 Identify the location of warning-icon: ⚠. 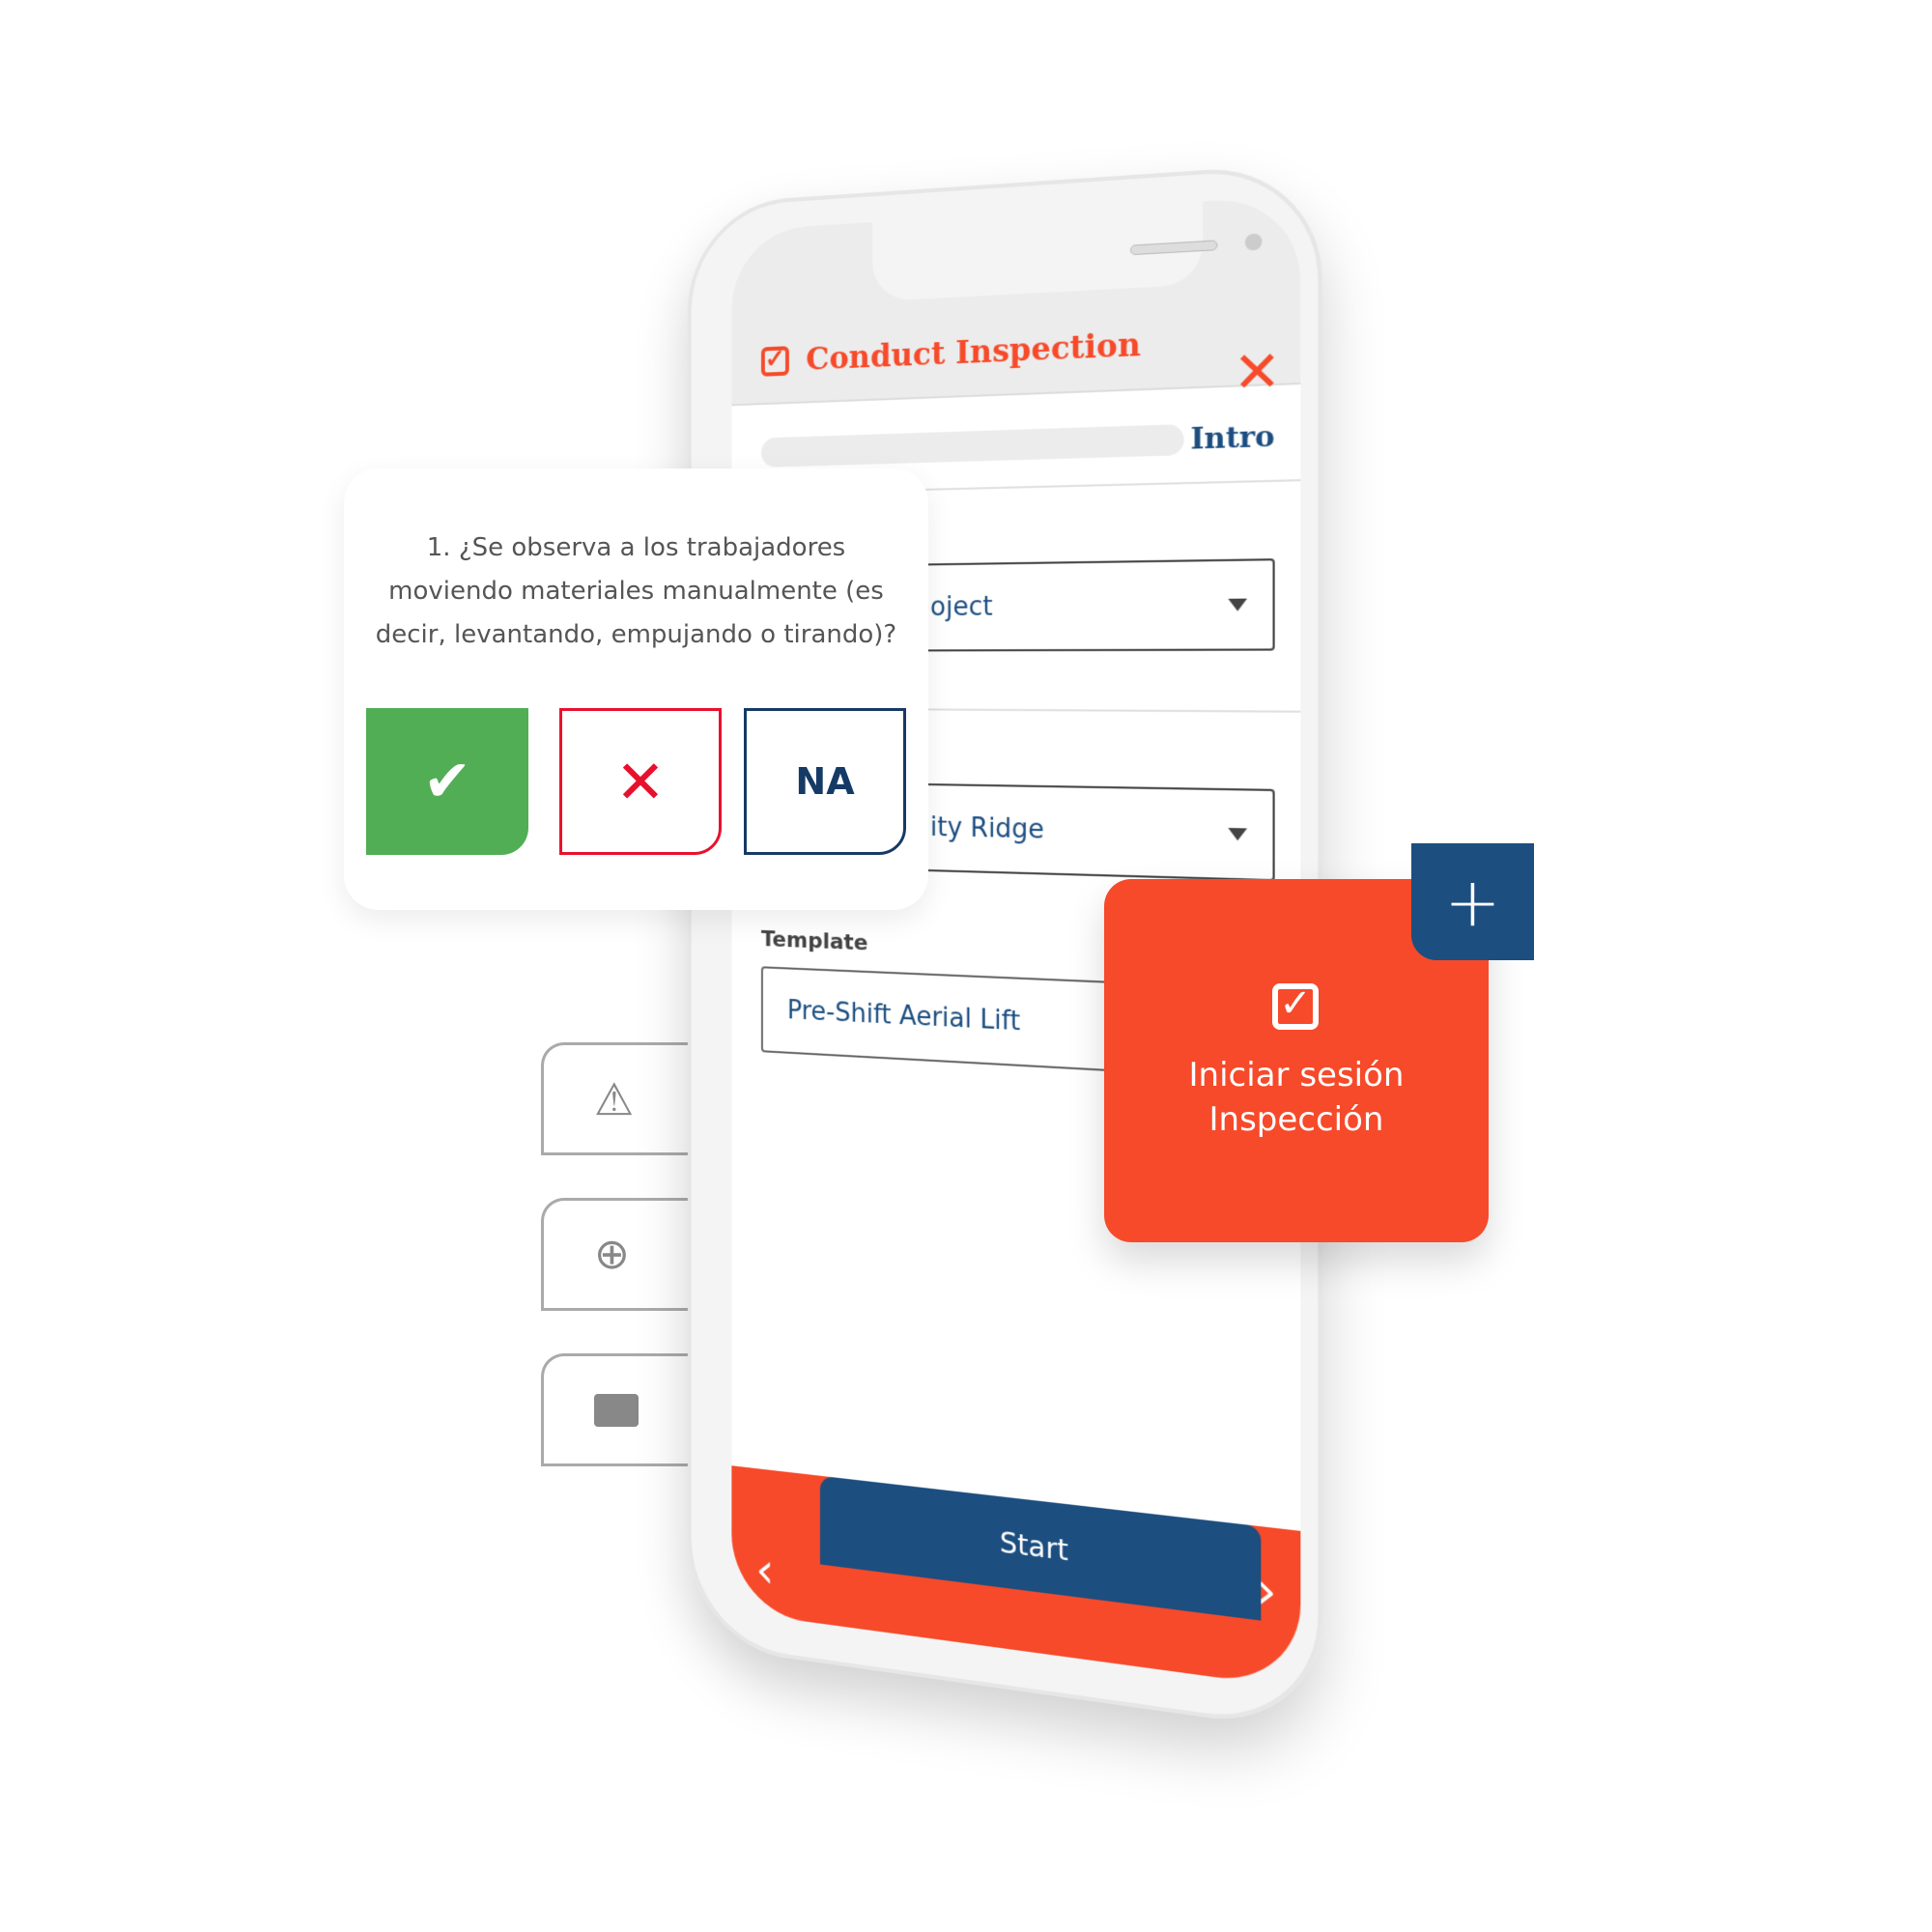
(614, 1098).